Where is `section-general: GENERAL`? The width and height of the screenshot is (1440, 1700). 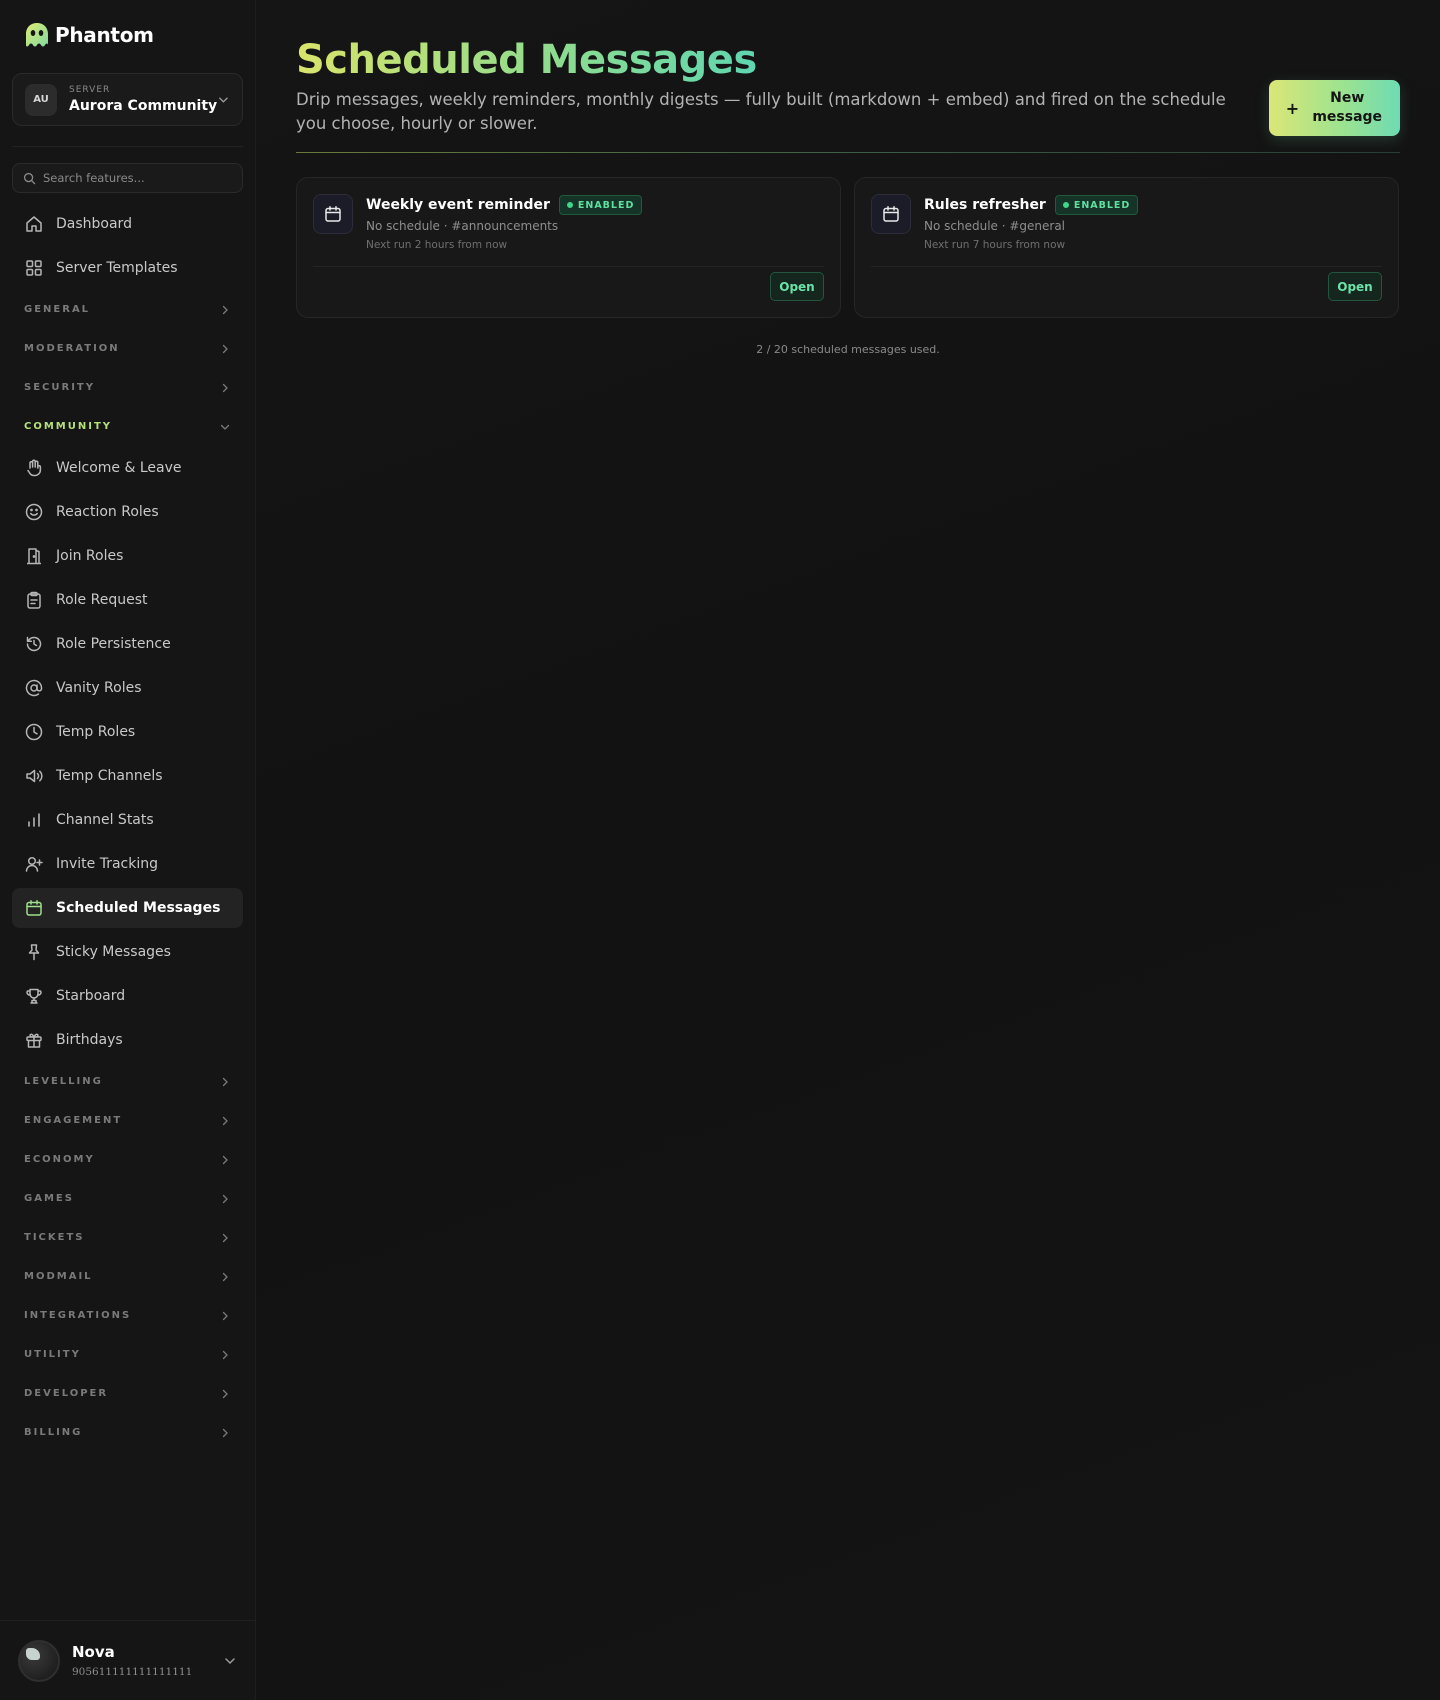
section-general: GENERAL is located at coordinates (127, 309).